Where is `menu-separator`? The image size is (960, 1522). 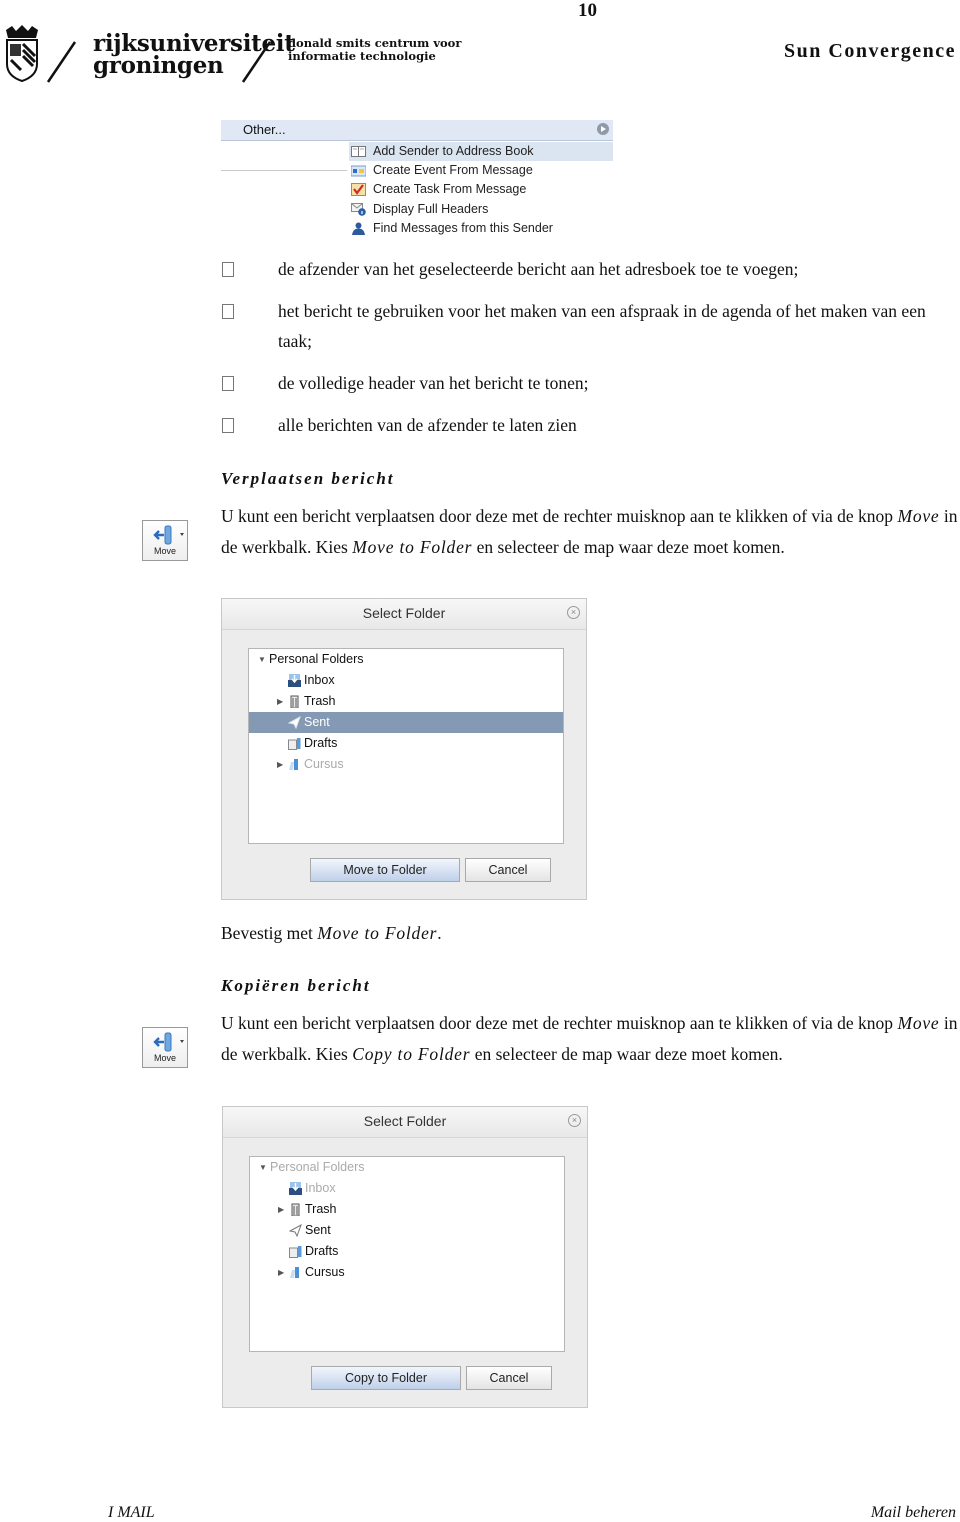 menu-separator is located at coordinates (284, 170).